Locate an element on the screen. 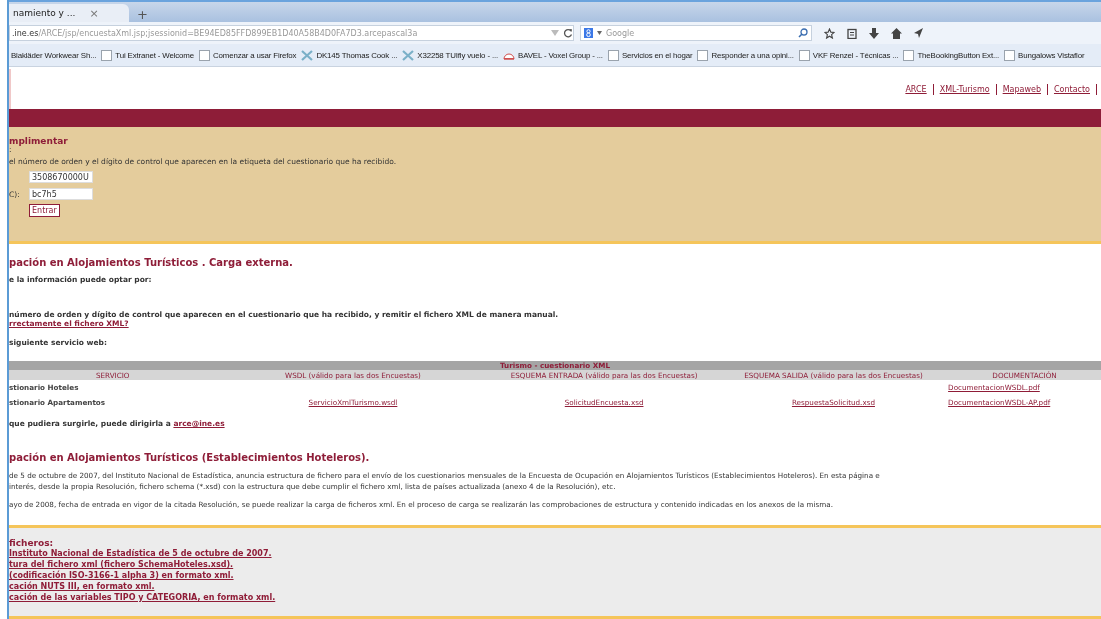 Image resolution: width=1101 pixels, height=619 pixels. nav-link: Contacto is located at coordinates (1071, 89).